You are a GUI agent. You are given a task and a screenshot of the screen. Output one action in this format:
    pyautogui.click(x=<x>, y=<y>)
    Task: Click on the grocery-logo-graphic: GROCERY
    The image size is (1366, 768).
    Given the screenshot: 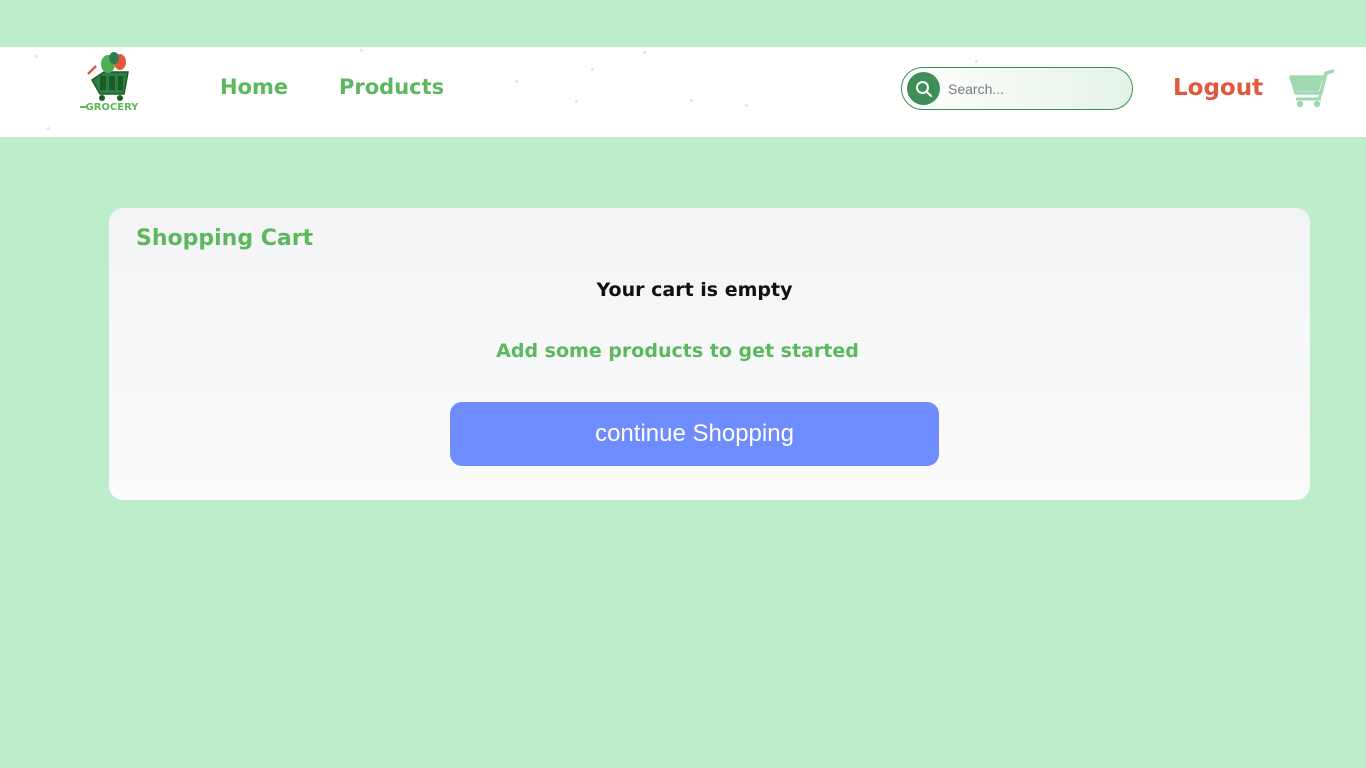 What is the action you would take?
    pyautogui.click(x=110, y=82)
    